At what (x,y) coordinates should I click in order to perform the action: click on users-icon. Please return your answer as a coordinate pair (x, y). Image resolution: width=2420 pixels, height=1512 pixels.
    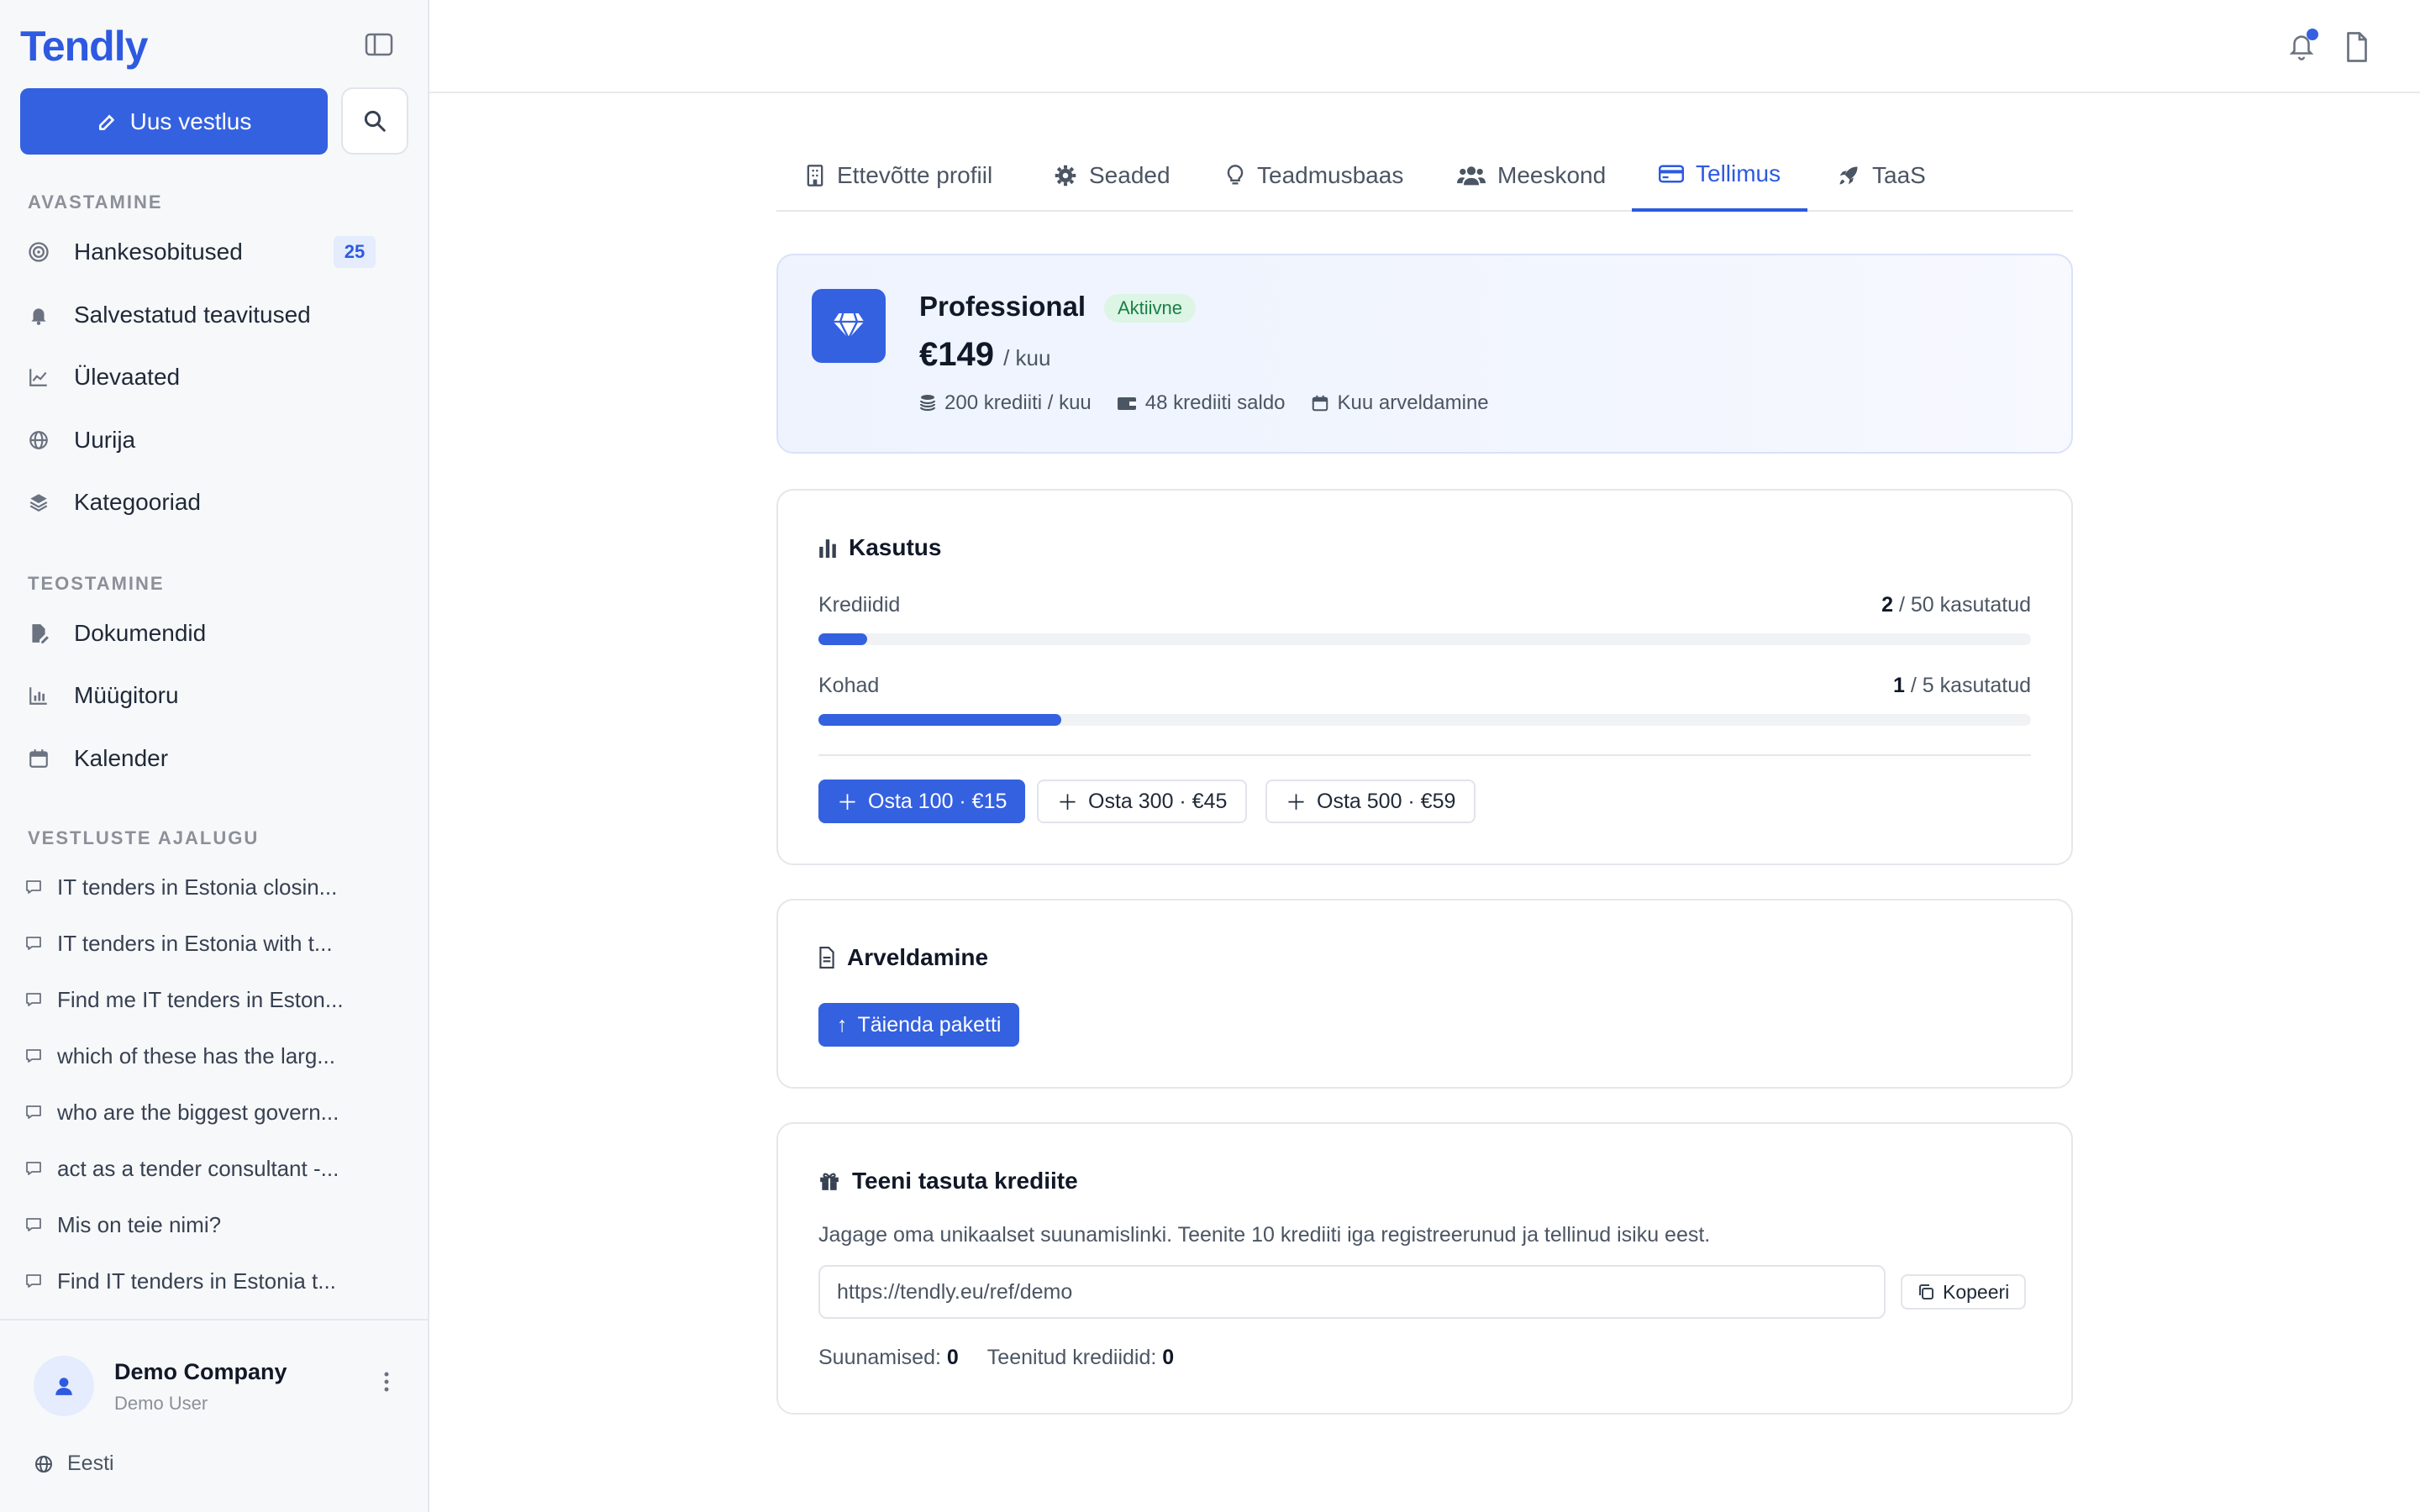
    Looking at the image, I should click on (1471, 176).